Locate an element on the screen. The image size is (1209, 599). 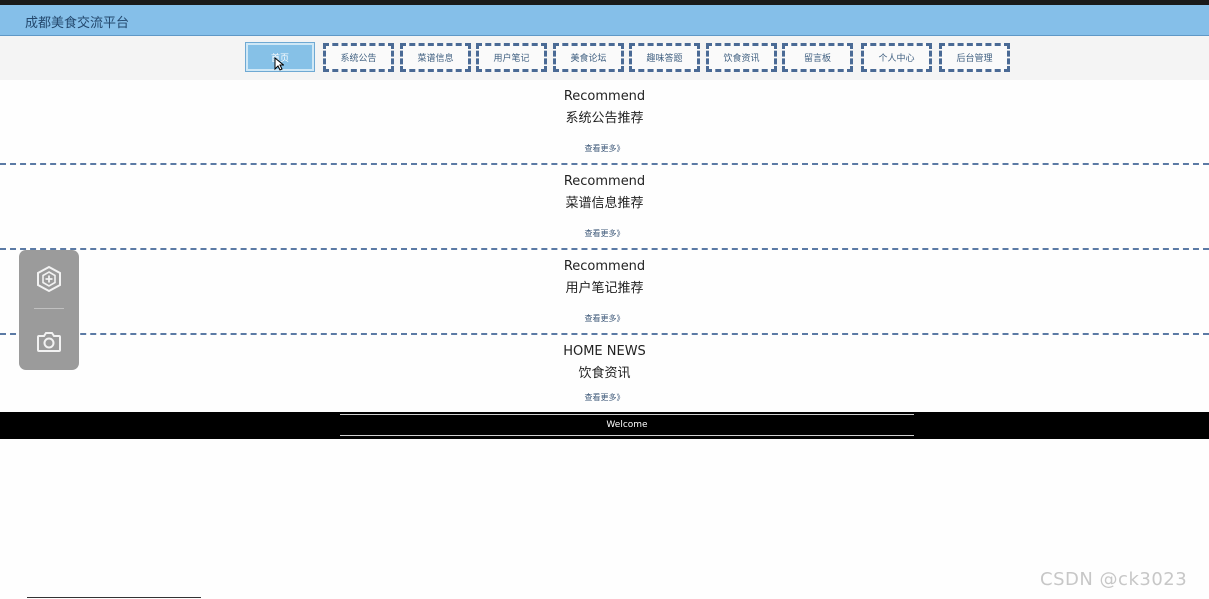
nav-item-personal-center: 个人中心 is located at coordinates (896, 57).